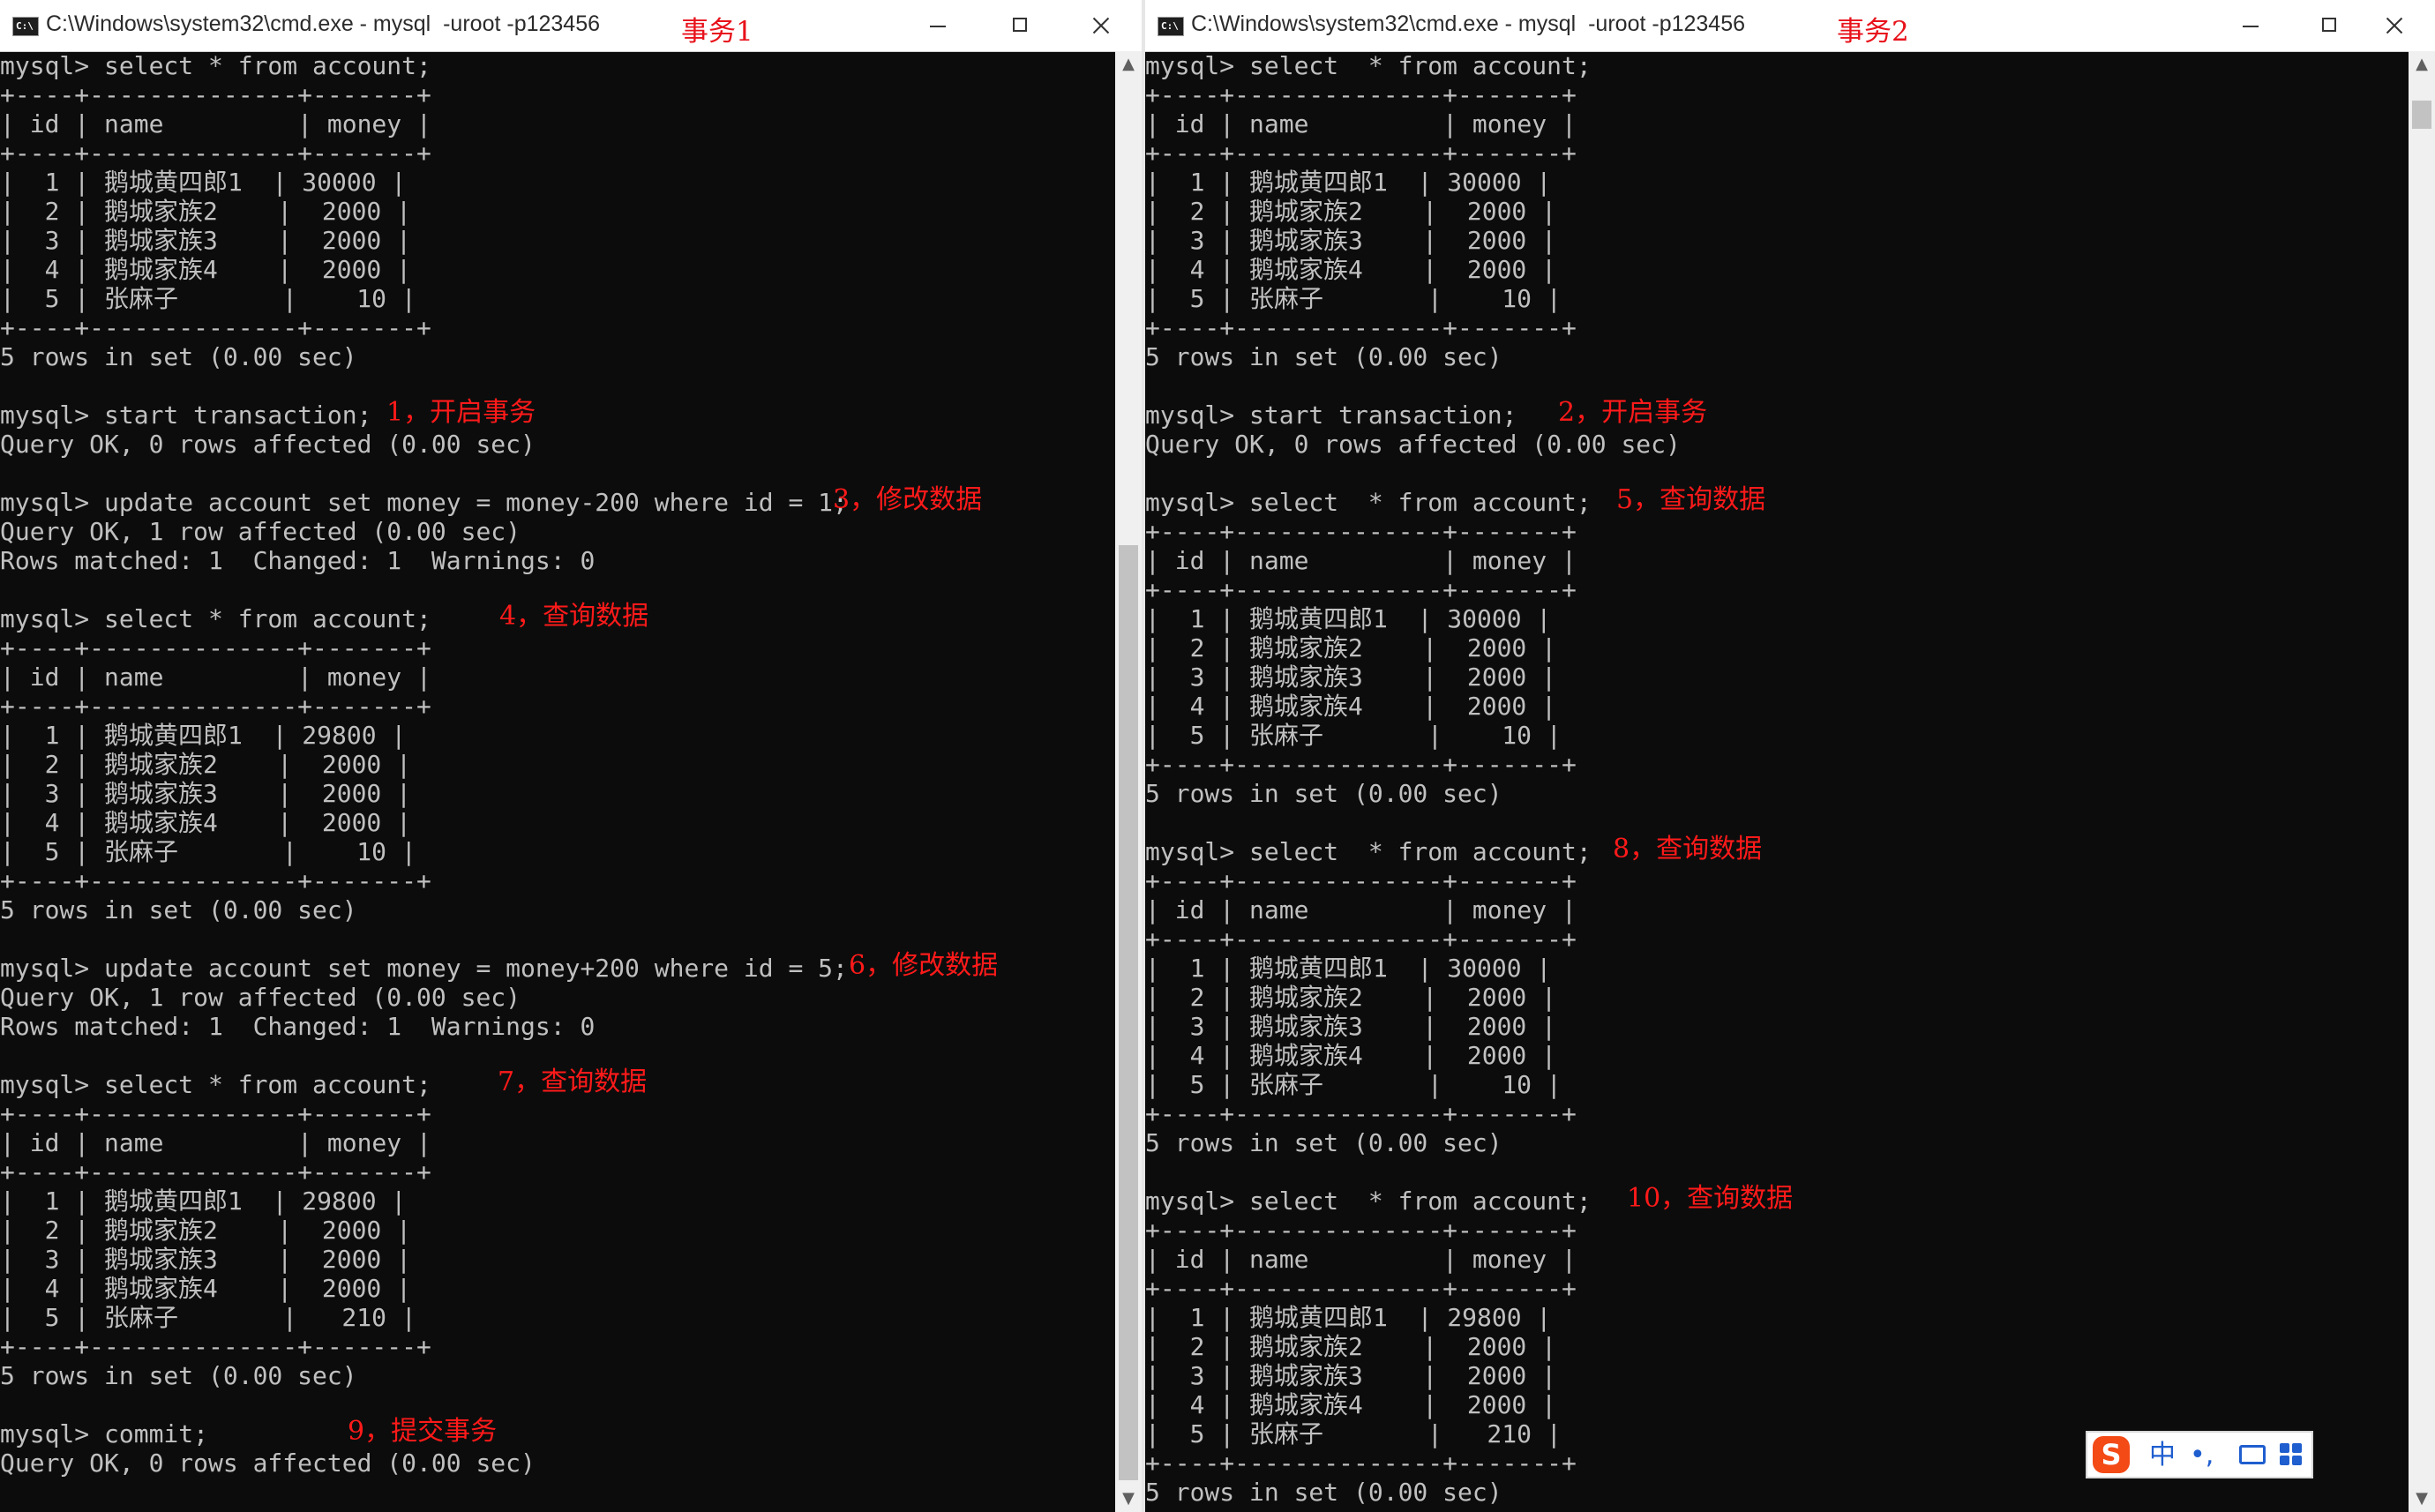 This screenshot has height=1512, width=2435. I want to click on toolbox-grid-icon, so click(2291, 1454).